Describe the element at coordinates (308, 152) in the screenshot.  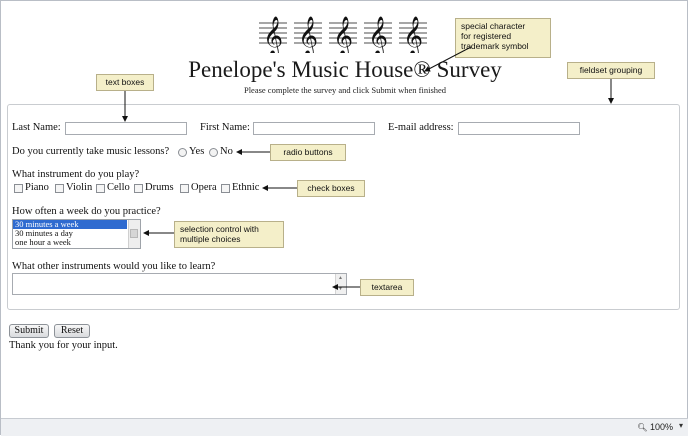
I see `callout-radio-buttons: radio buttons` at that location.